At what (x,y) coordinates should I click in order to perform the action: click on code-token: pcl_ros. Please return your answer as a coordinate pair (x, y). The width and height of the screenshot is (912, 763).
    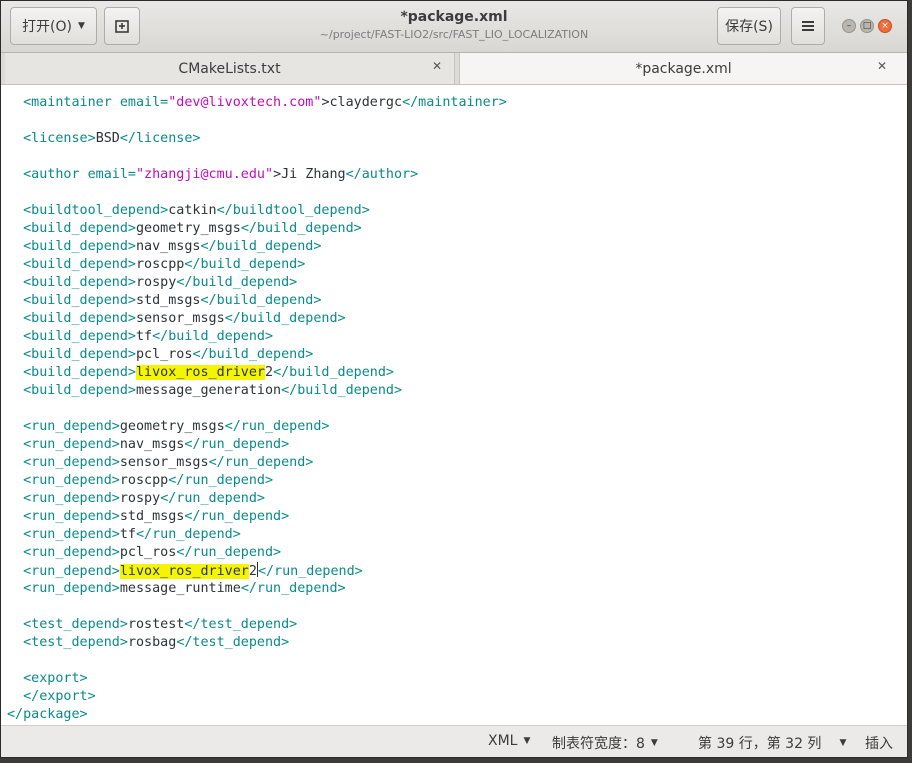
    Looking at the image, I should click on (164, 354).